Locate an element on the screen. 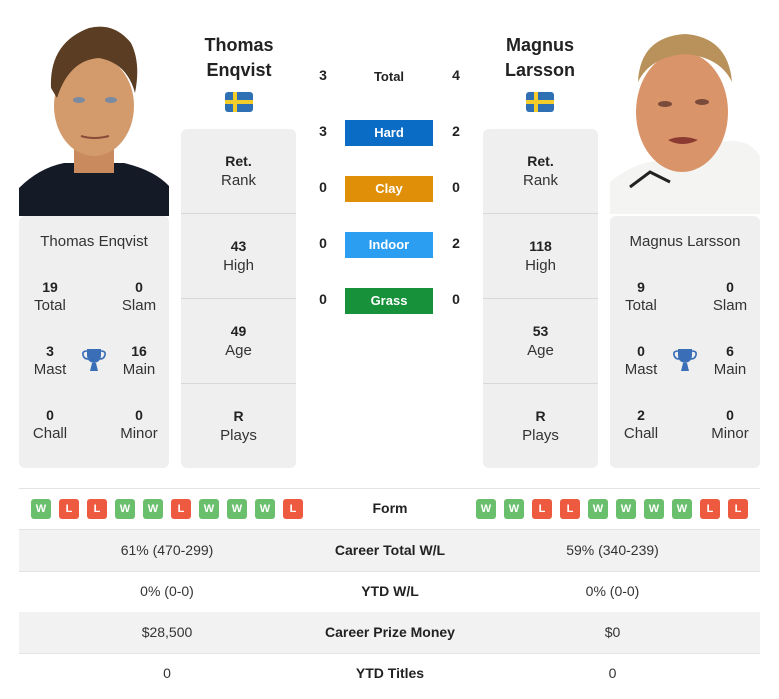 The height and width of the screenshot is (699, 779). player1-rank: Ret. Rank is located at coordinates (238, 171).